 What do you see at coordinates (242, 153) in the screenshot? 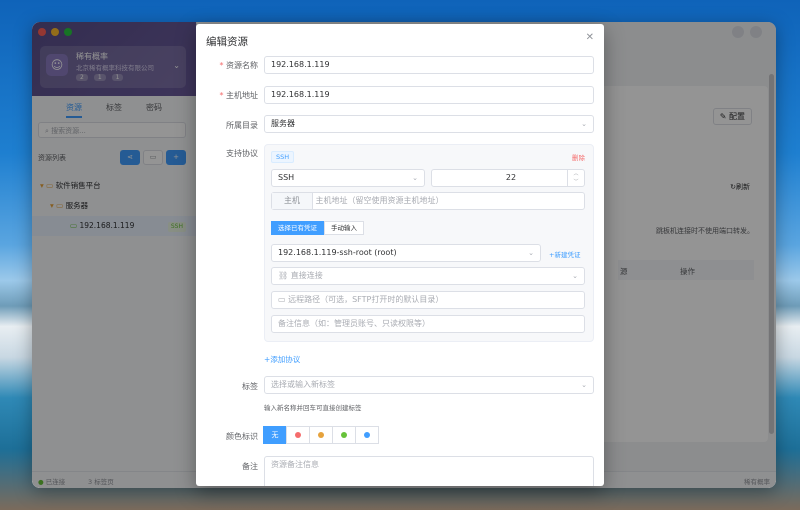
I see `protocol-label: 支持协议` at bounding box center [242, 153].